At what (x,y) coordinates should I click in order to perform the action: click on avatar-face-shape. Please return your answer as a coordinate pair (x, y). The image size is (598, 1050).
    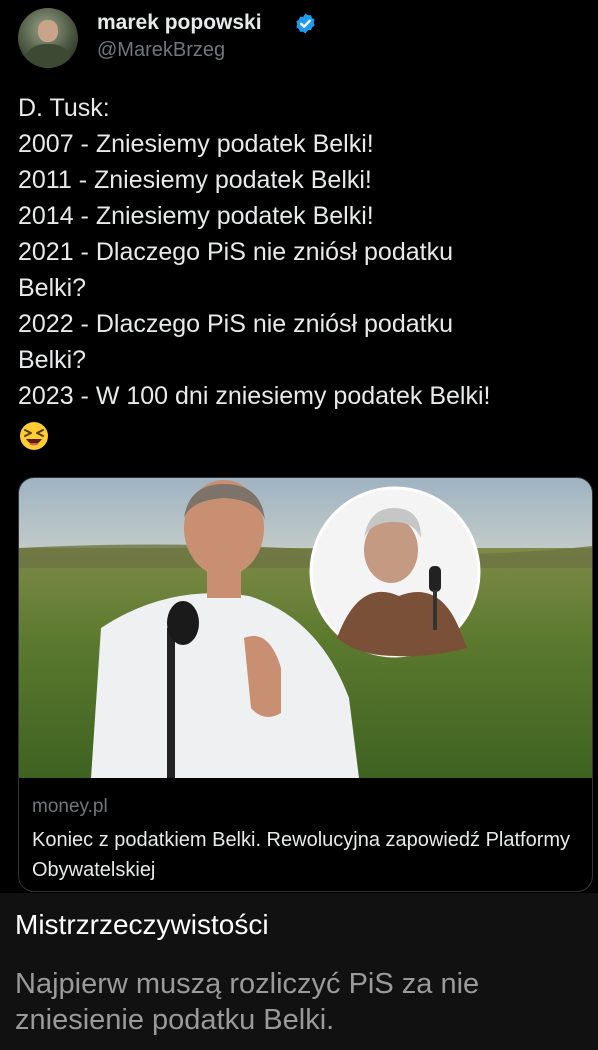
    Looking at the image, I should click on (48, 31).